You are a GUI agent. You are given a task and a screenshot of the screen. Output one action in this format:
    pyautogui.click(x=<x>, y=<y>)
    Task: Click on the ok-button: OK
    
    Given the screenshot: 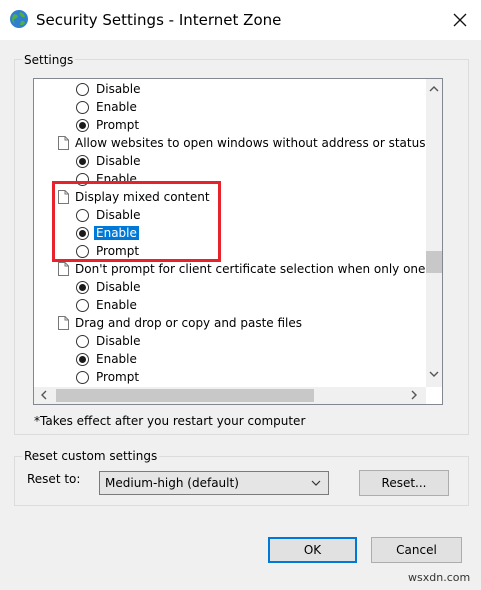 What is the action you would take?
    pyautogui.click(x=312, y=550)
    